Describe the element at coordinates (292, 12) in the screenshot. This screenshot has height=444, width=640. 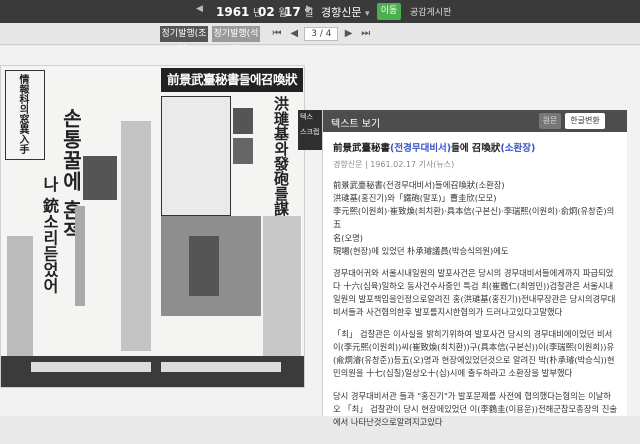
I see `day-value: 17` at that location.